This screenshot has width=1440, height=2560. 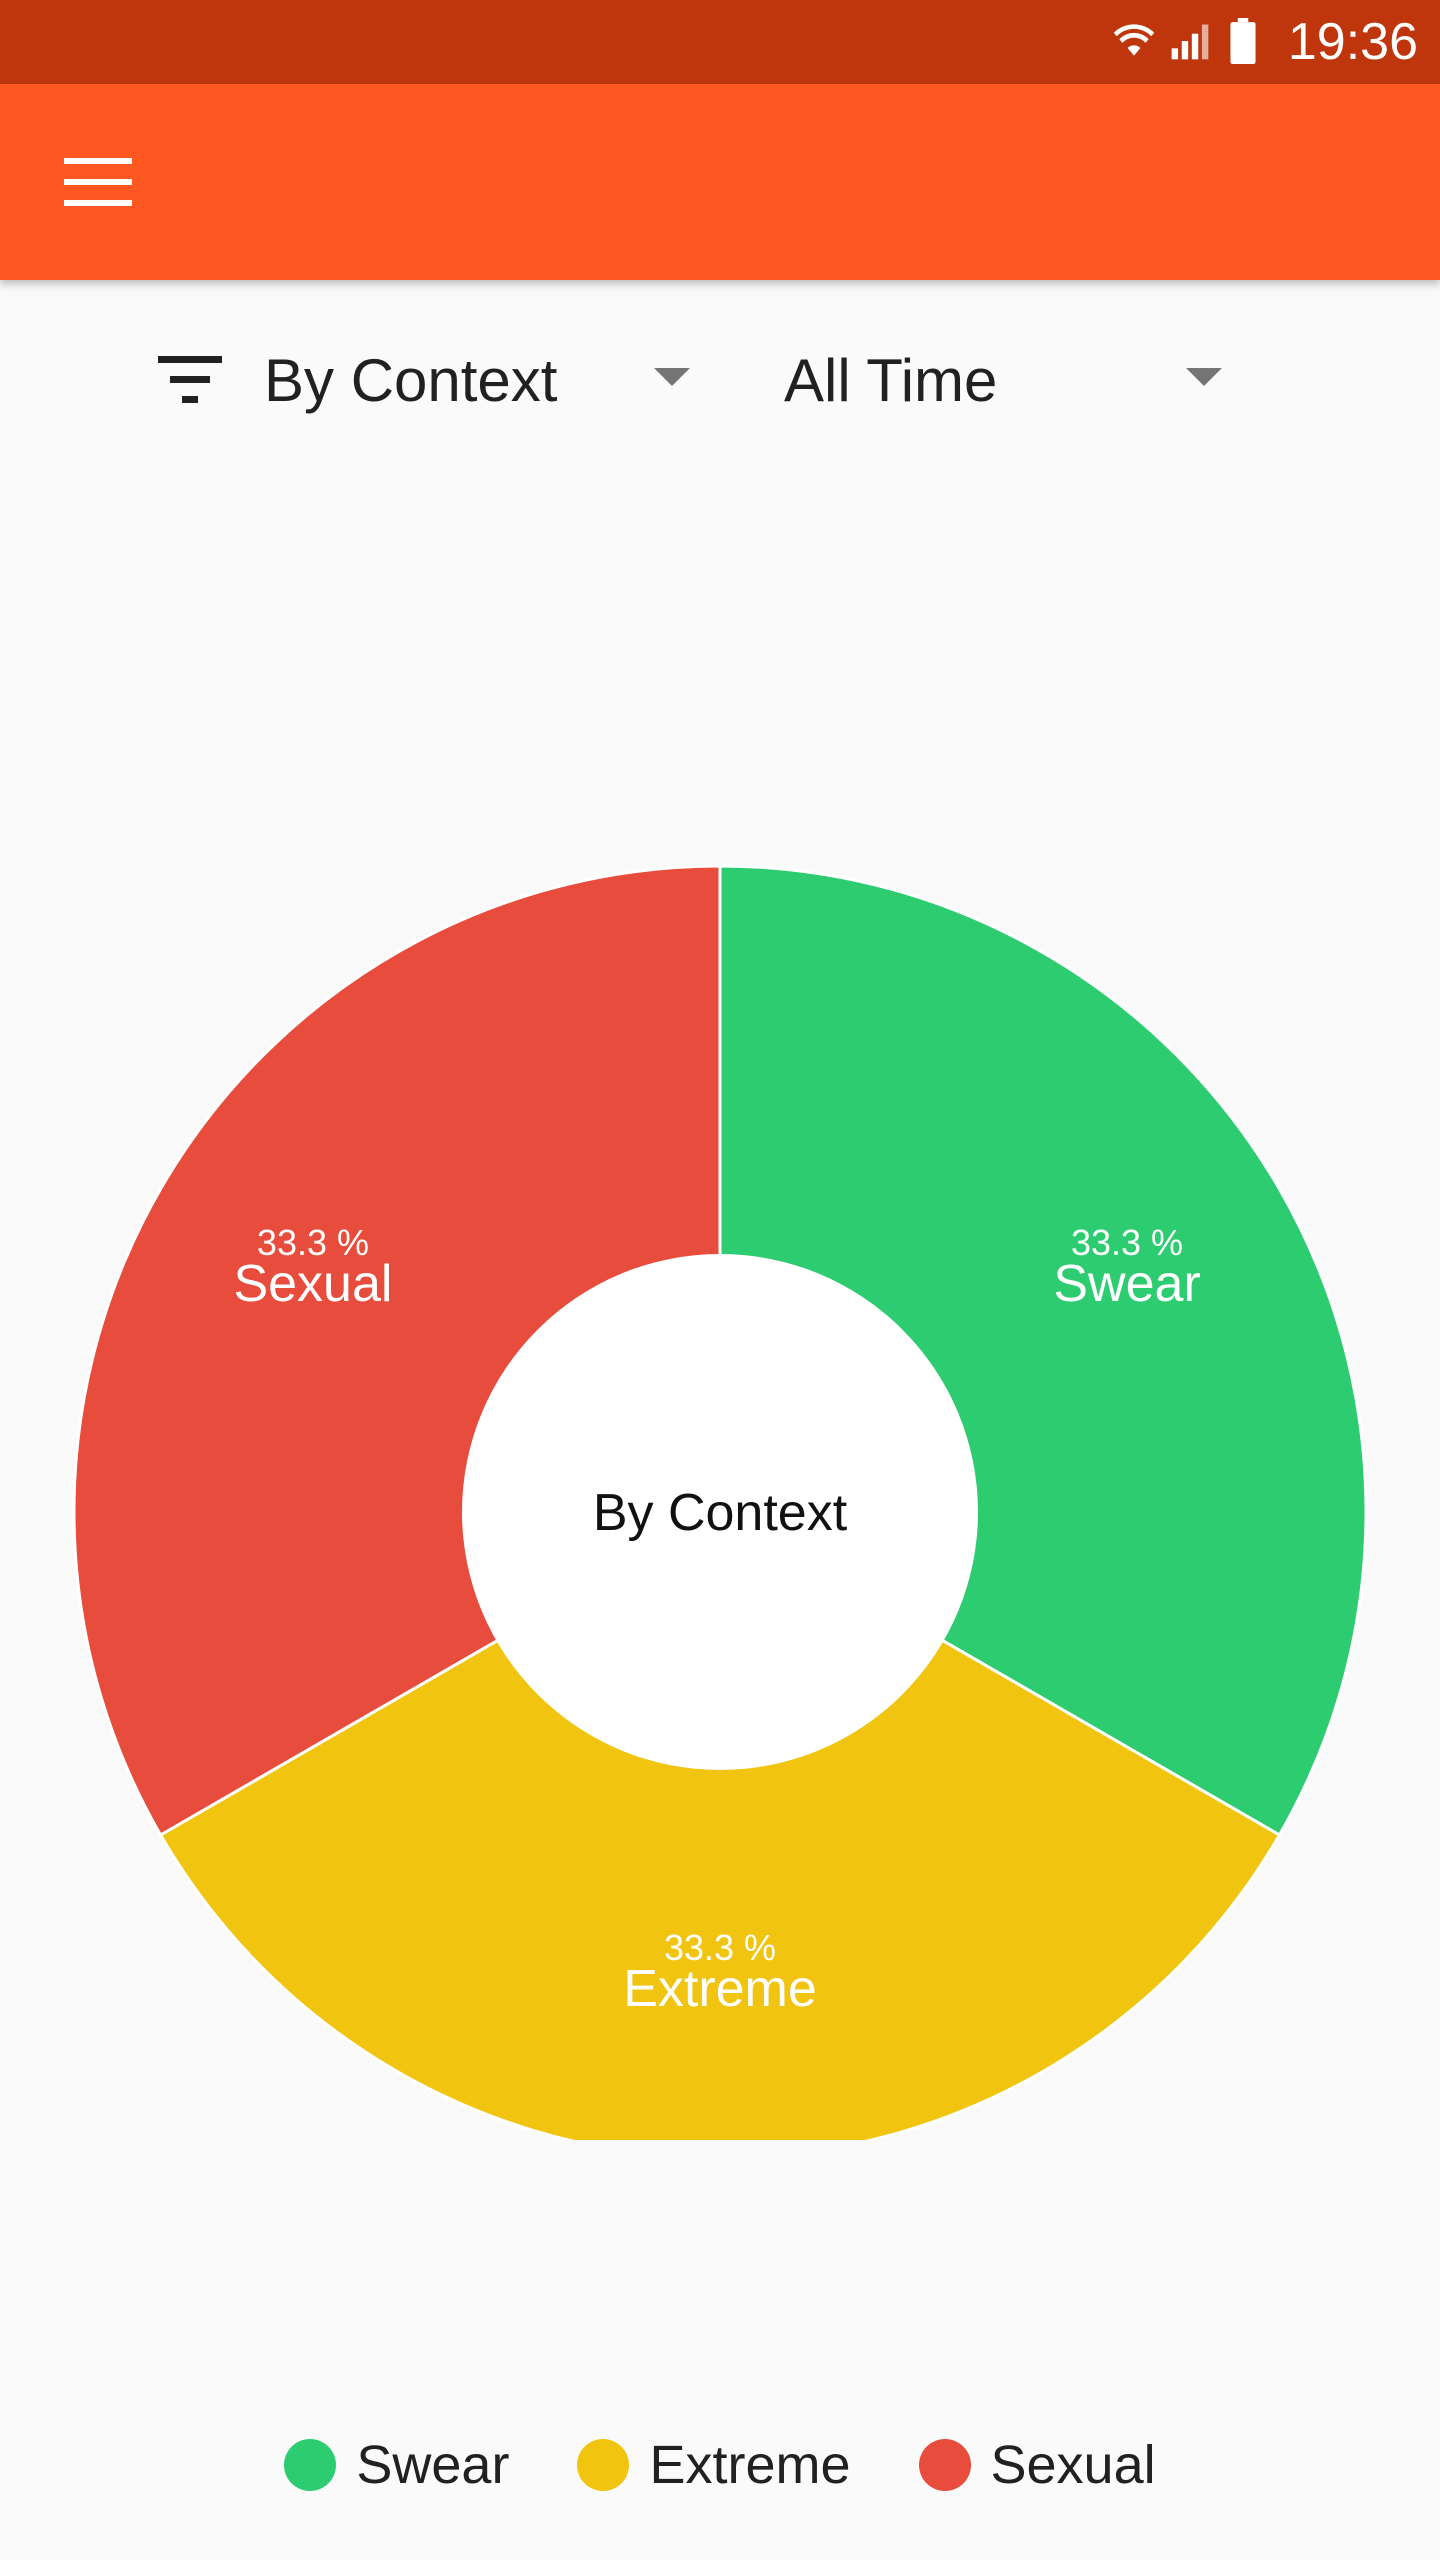 What do you see at coordinates (1134, 40) in the screenshot?
I see `wifi-icon` at bounding box center [1134, 40].